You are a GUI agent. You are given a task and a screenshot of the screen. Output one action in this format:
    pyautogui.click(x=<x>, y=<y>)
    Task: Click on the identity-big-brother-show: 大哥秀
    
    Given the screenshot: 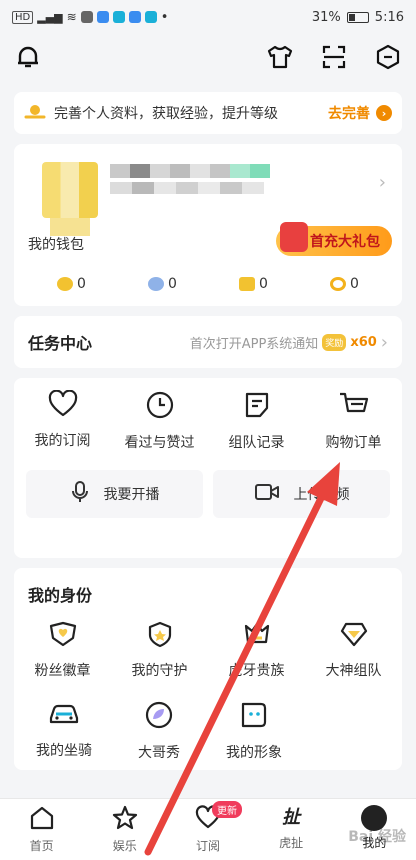 What is the action you would take?
    pyautogui.click(x=159, y=731)
    